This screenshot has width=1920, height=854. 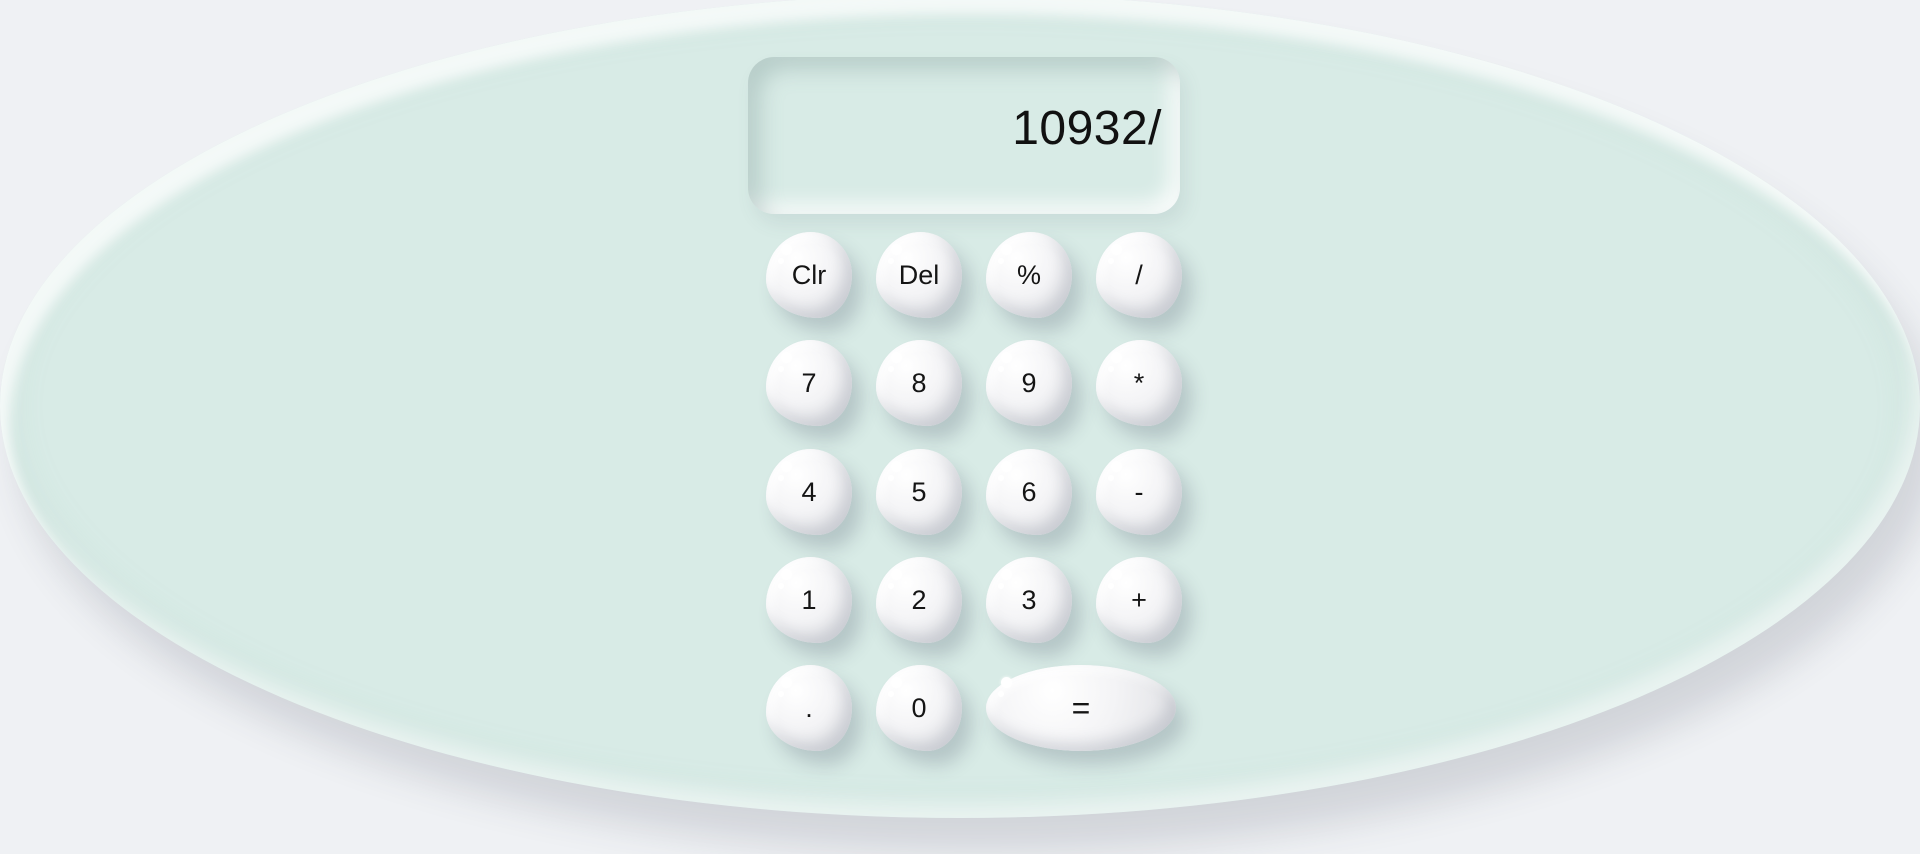 I want to click on key-label: /, so click(x=1139, y=274).